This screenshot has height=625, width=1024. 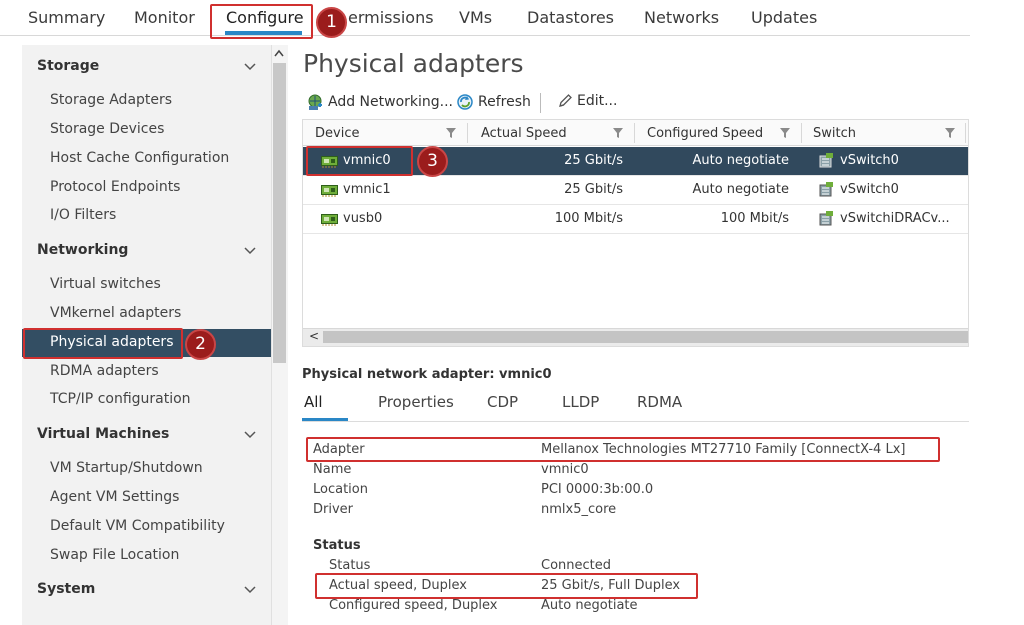 What do you see at coordinates (588, 218) in the screenshot?
I see `cell-actual-speed: 100 Mbit/s` at bounding box center [588, 218].